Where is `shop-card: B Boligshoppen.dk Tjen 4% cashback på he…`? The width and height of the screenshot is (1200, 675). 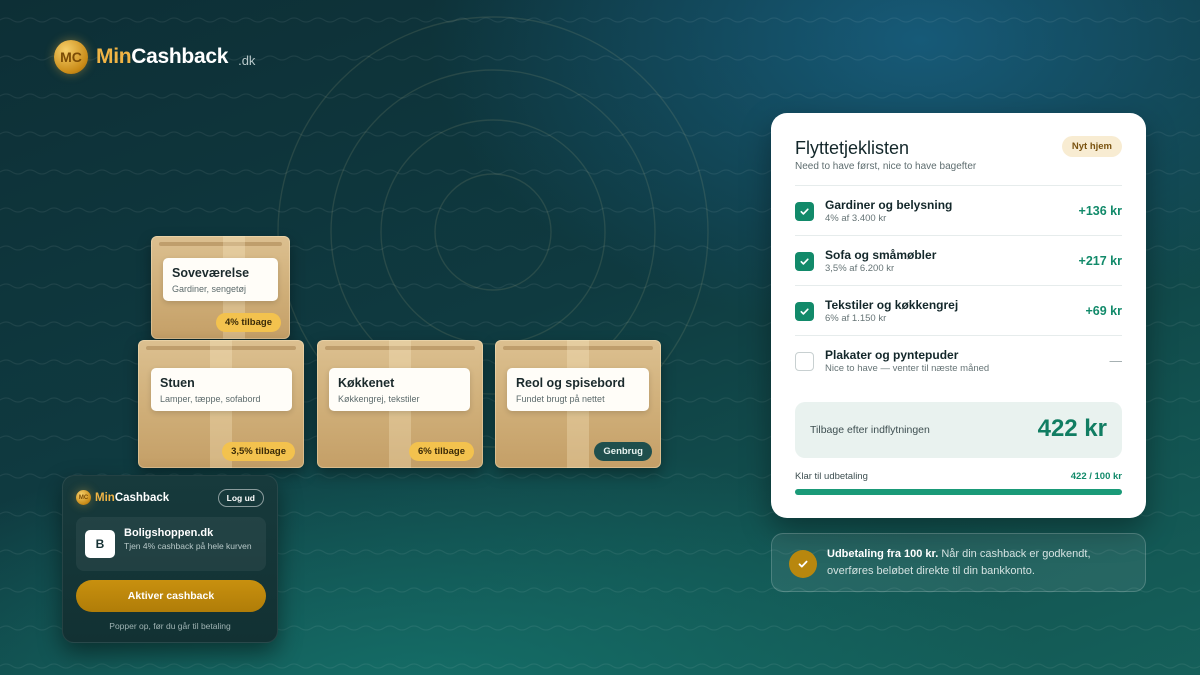
shop-card: B Boligshoppen.dk Tjen 4% cashback på he… is located at coordinates (171, 544).